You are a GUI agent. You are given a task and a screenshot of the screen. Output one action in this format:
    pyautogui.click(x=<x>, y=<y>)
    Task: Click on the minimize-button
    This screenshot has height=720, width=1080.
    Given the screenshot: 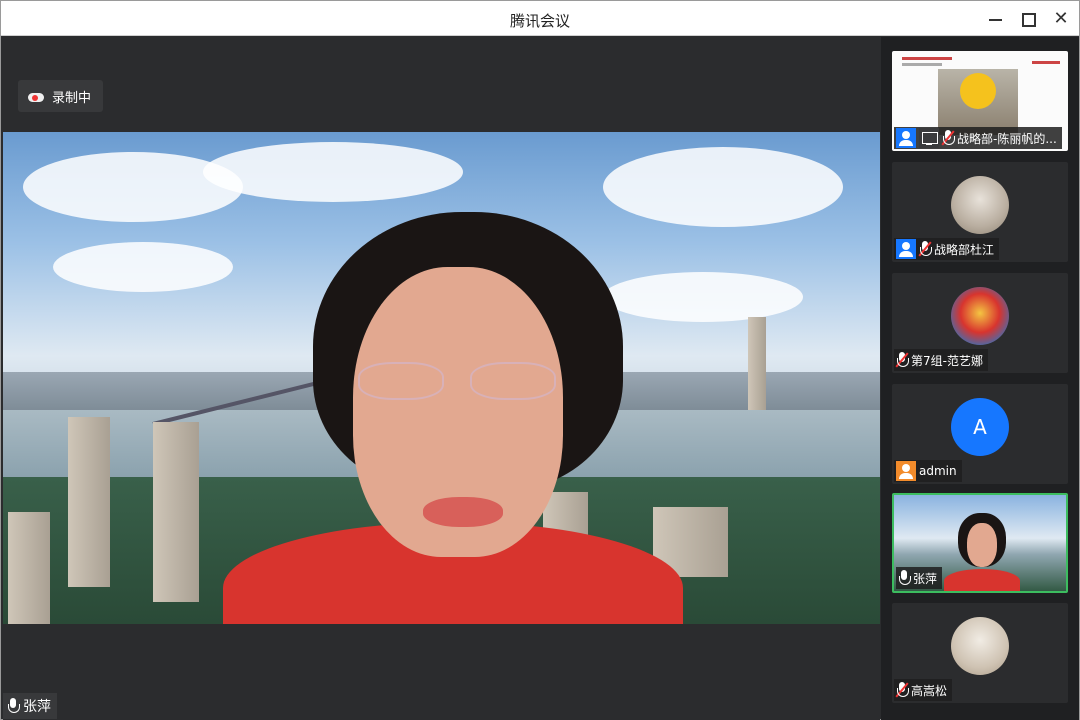 What is the action you would take?
    pyautogui.click(x=996, y=19)
    